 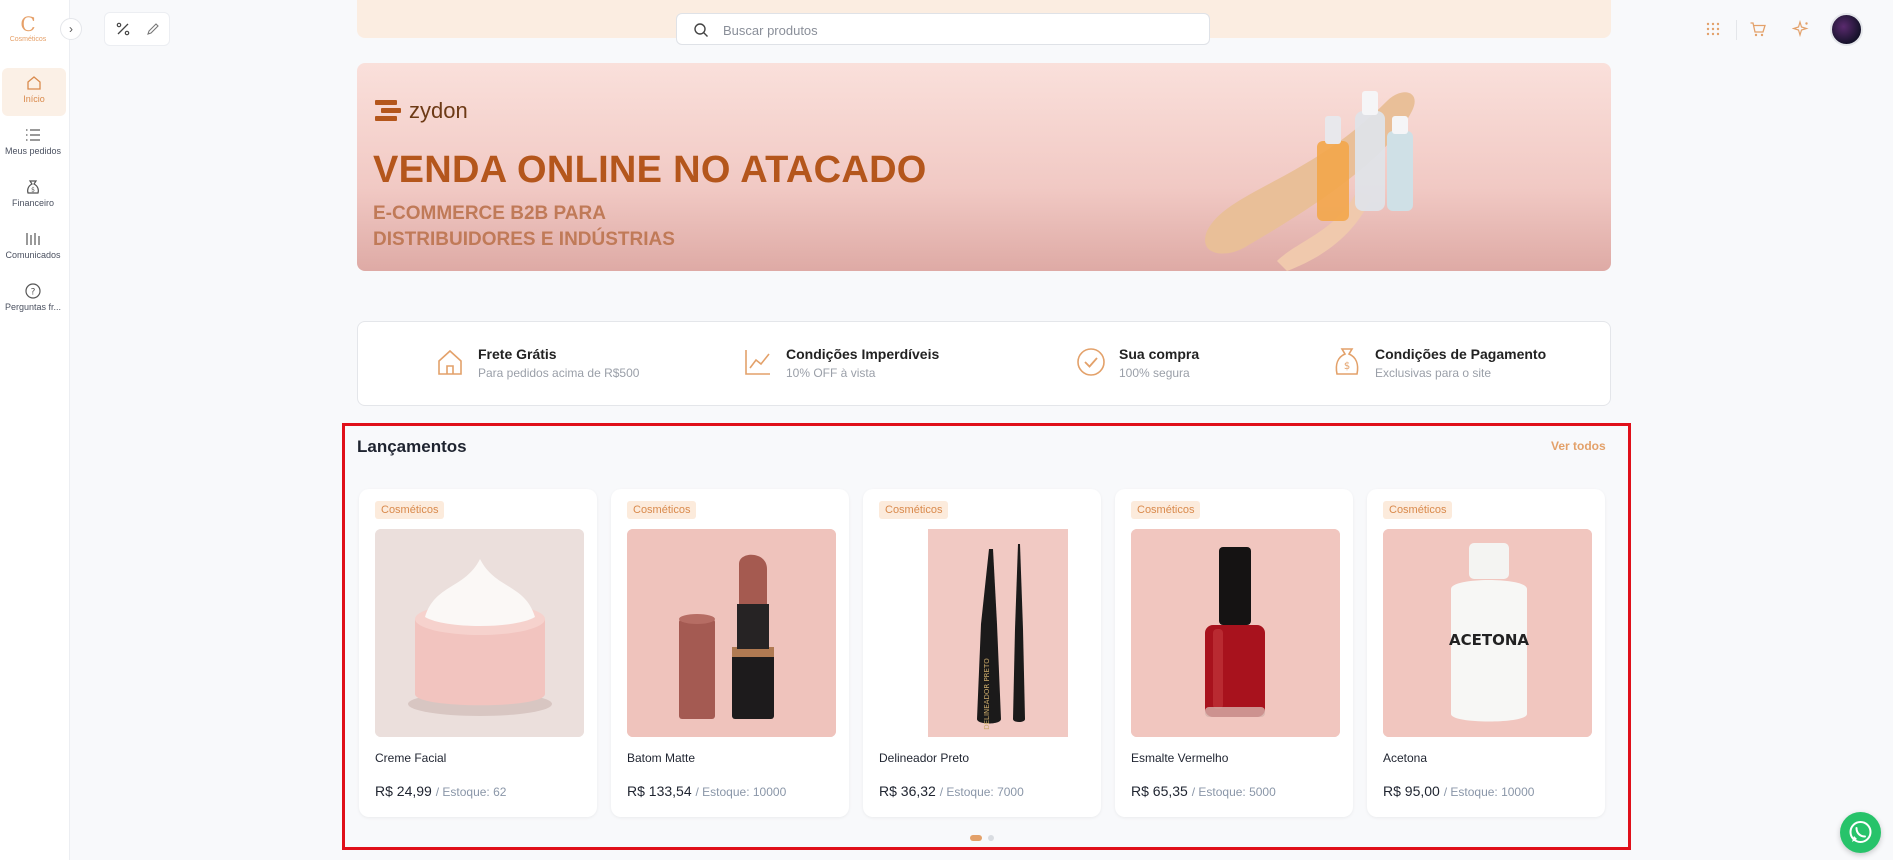 I want to click on feature-frete: Frete Grátis Para pedidos acima de R$500, so click(x=554, y=364).